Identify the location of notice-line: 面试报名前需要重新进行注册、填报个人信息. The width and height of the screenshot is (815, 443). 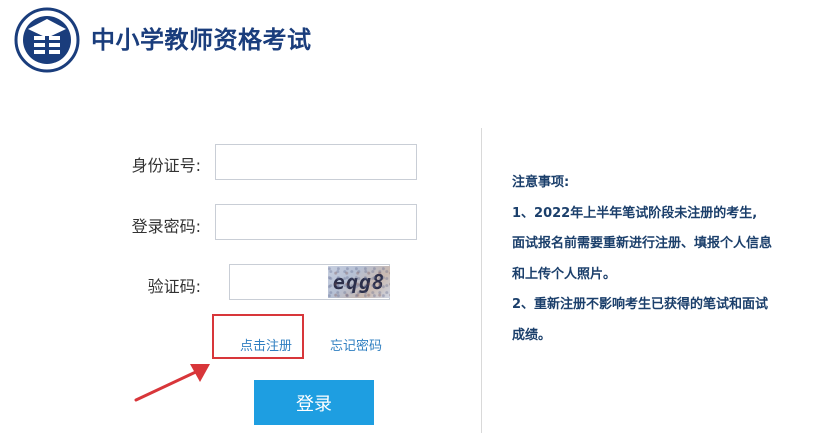
(642, 243).